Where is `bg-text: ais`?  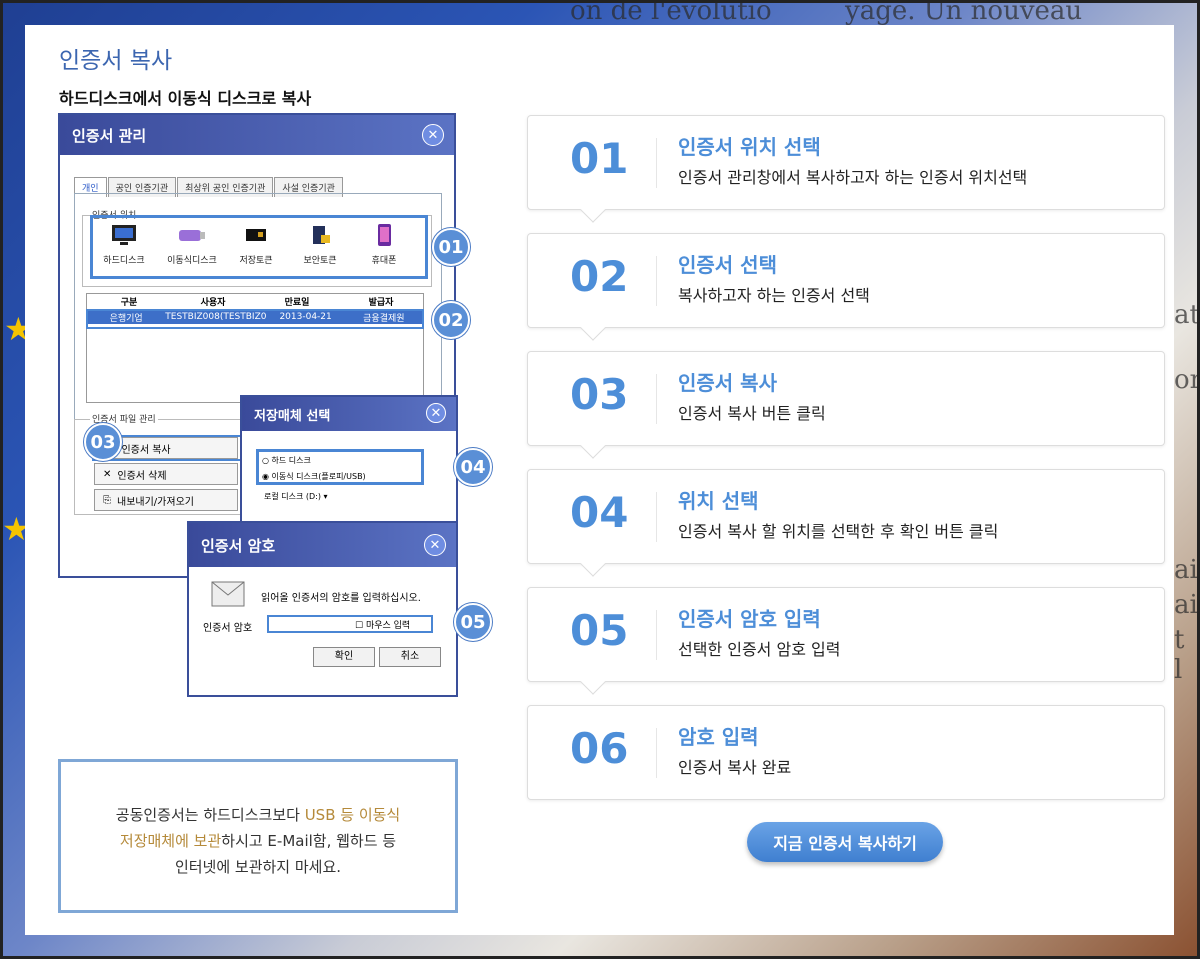 bg-text: ais is located at coordinates (1187, 605).